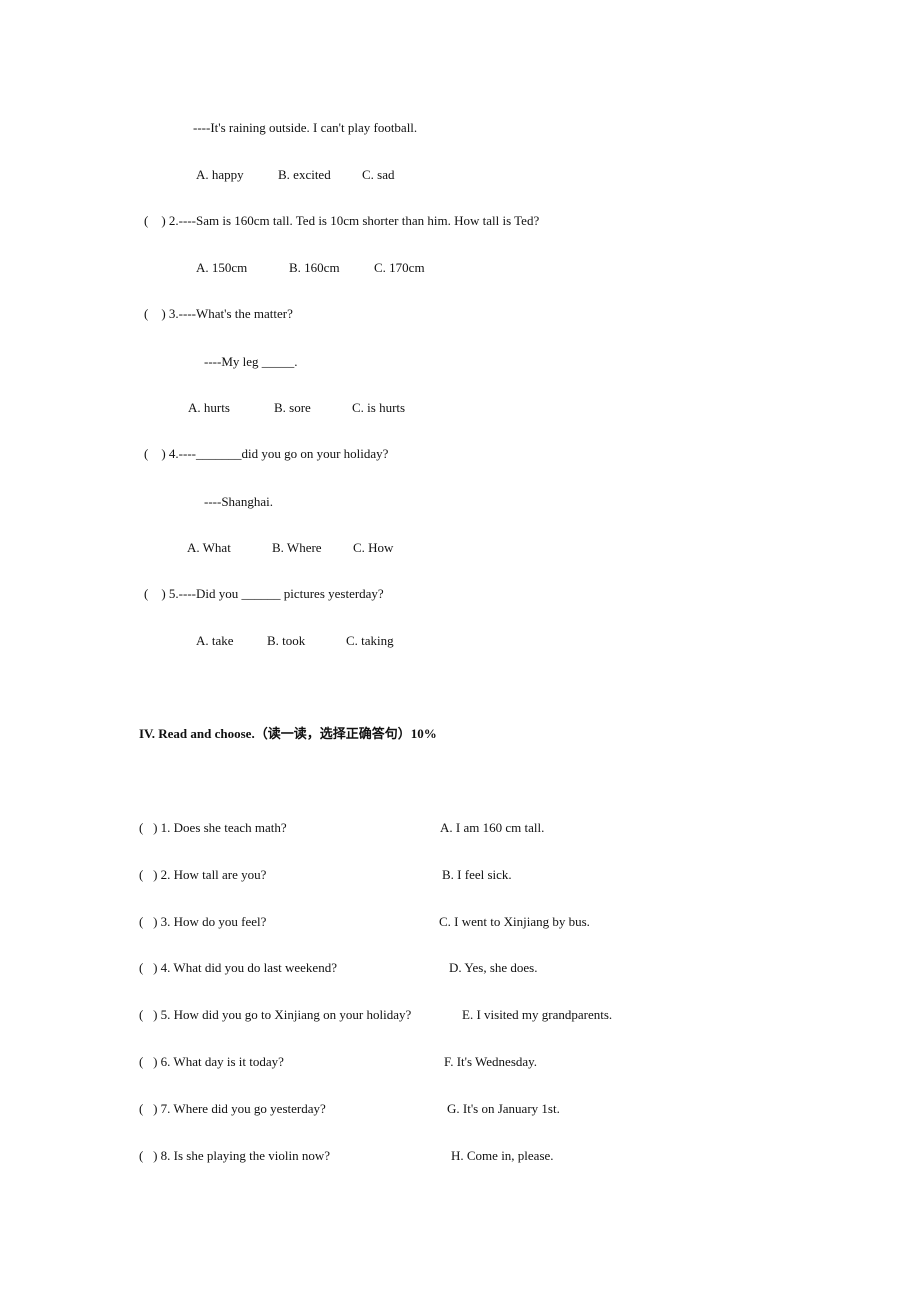 The width and height of the screenshot is (920, 1302). Describe the element at coordinates (238, 501) in the screenshot. I see `q4-reply: ----Shanghai.` at that location.